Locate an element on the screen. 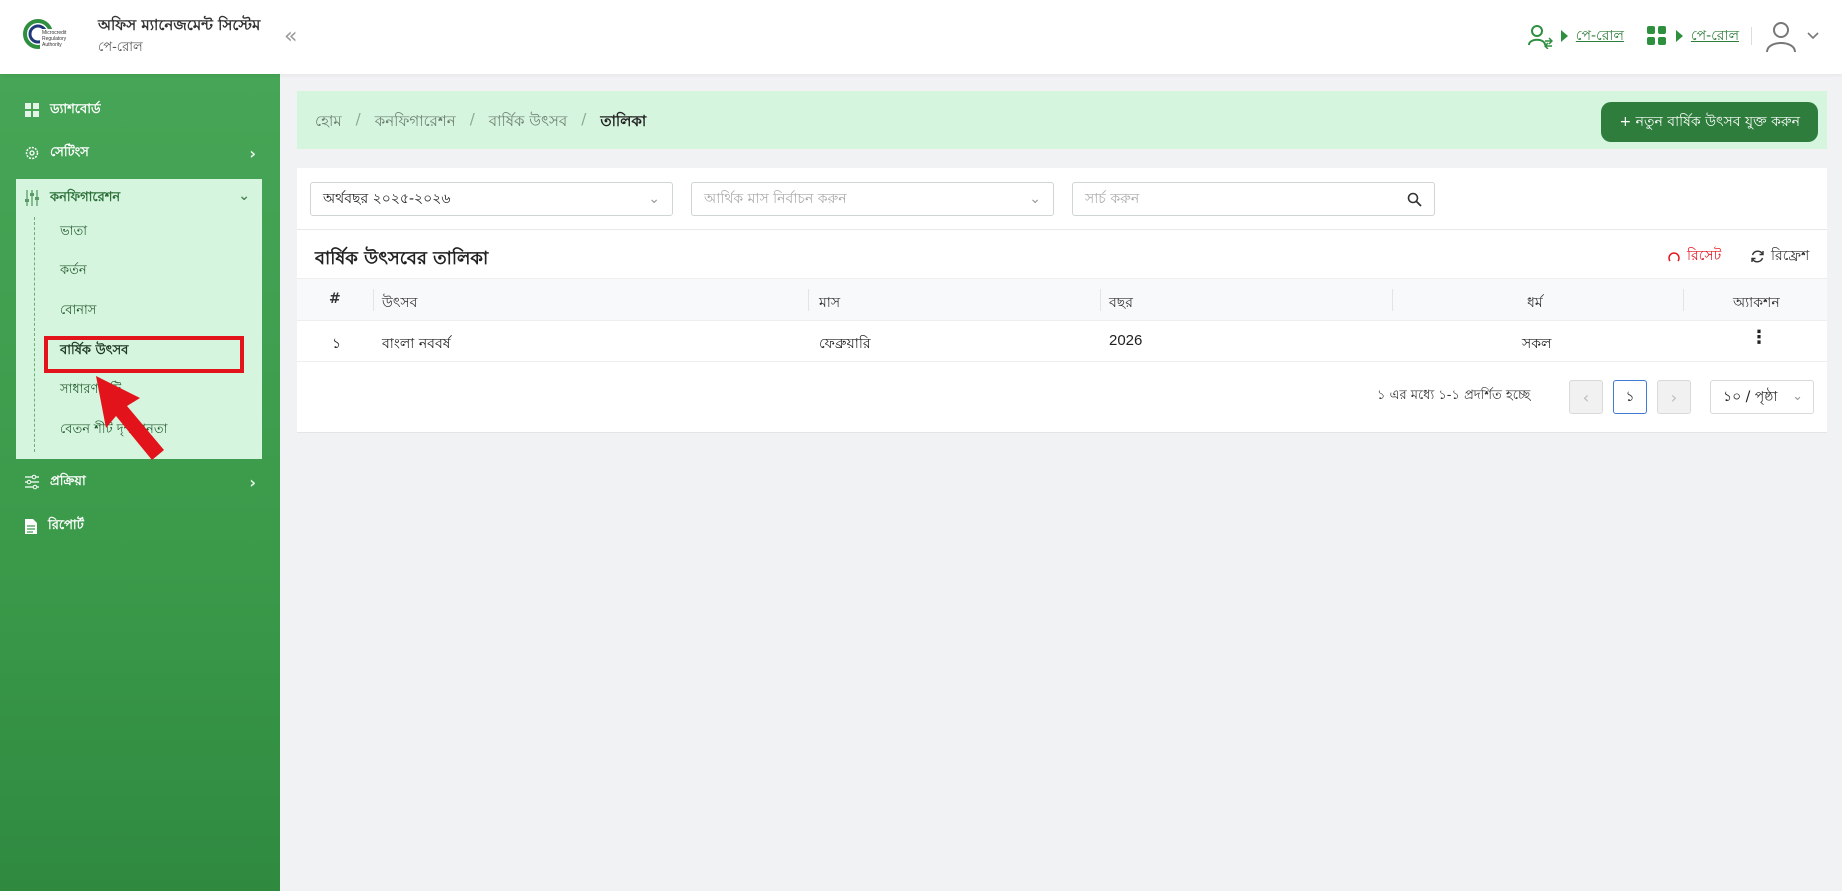 The height and width of the screenshot is (891, 1842). submenu-item-annual-festival: বার্ষিক উৎসব is located at coordinates (94, 351).